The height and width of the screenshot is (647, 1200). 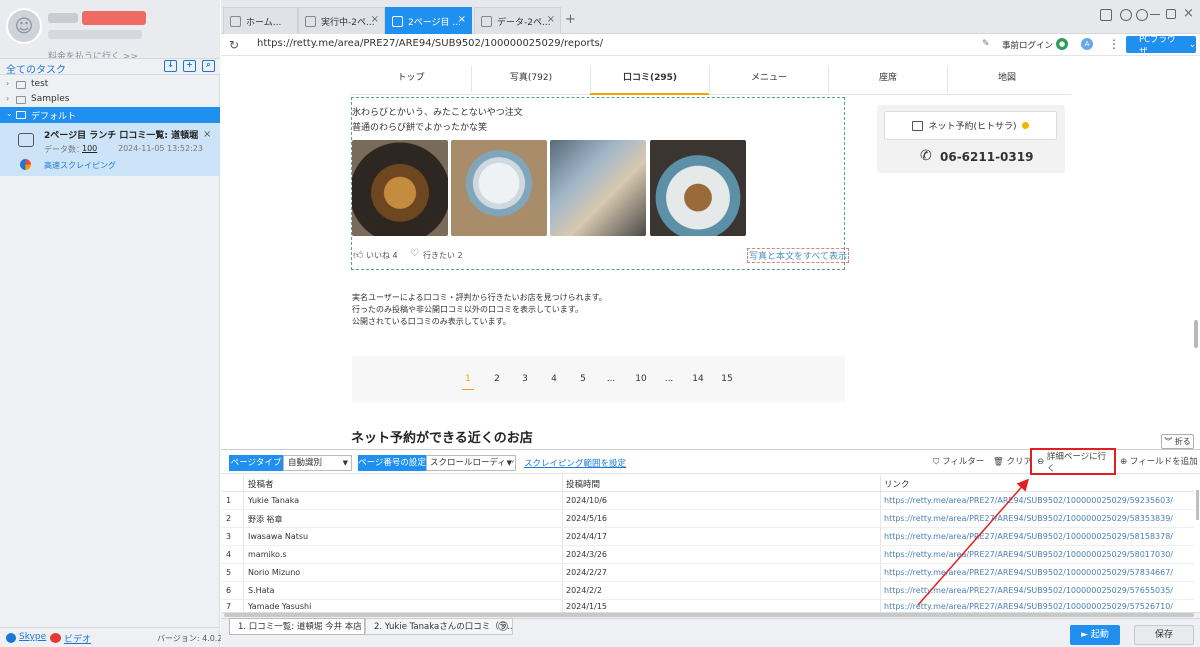 I want to click on cell-author: Norio Mizuno, so click(x=274, y=572).